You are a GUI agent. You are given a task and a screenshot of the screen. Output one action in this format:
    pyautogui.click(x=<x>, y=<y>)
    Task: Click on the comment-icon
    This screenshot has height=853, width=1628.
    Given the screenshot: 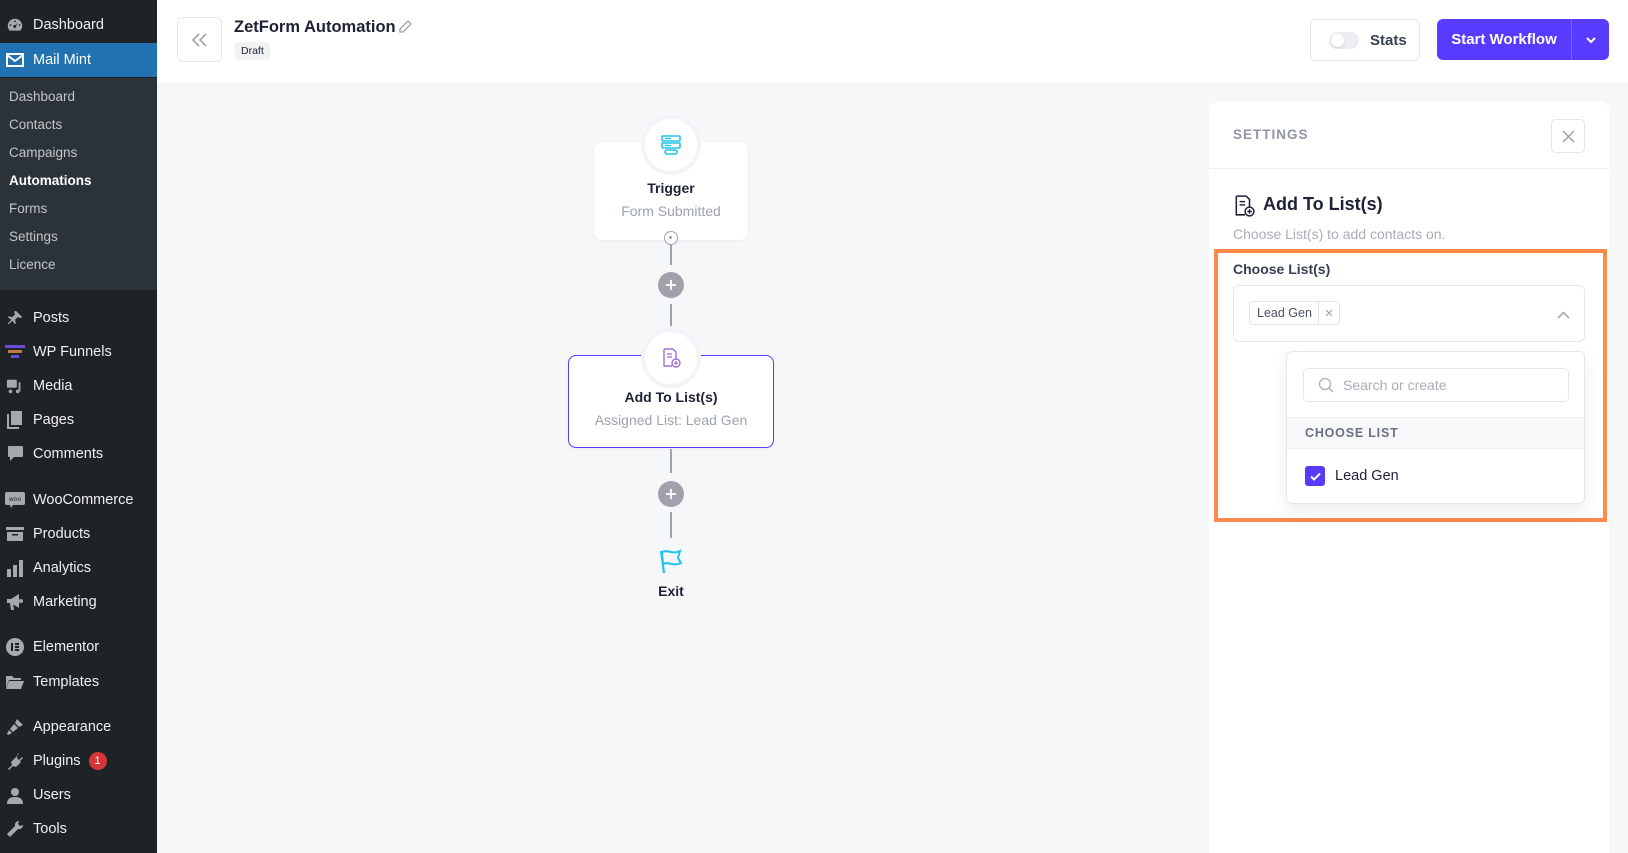 What is the action you would take?
    pyautogui.click(x=15, y=454)
    